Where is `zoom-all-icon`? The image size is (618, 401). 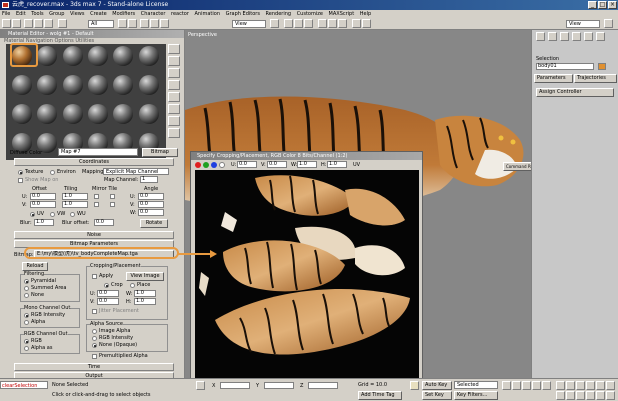 zoom-all-icon is located at coordinates (570, 385).